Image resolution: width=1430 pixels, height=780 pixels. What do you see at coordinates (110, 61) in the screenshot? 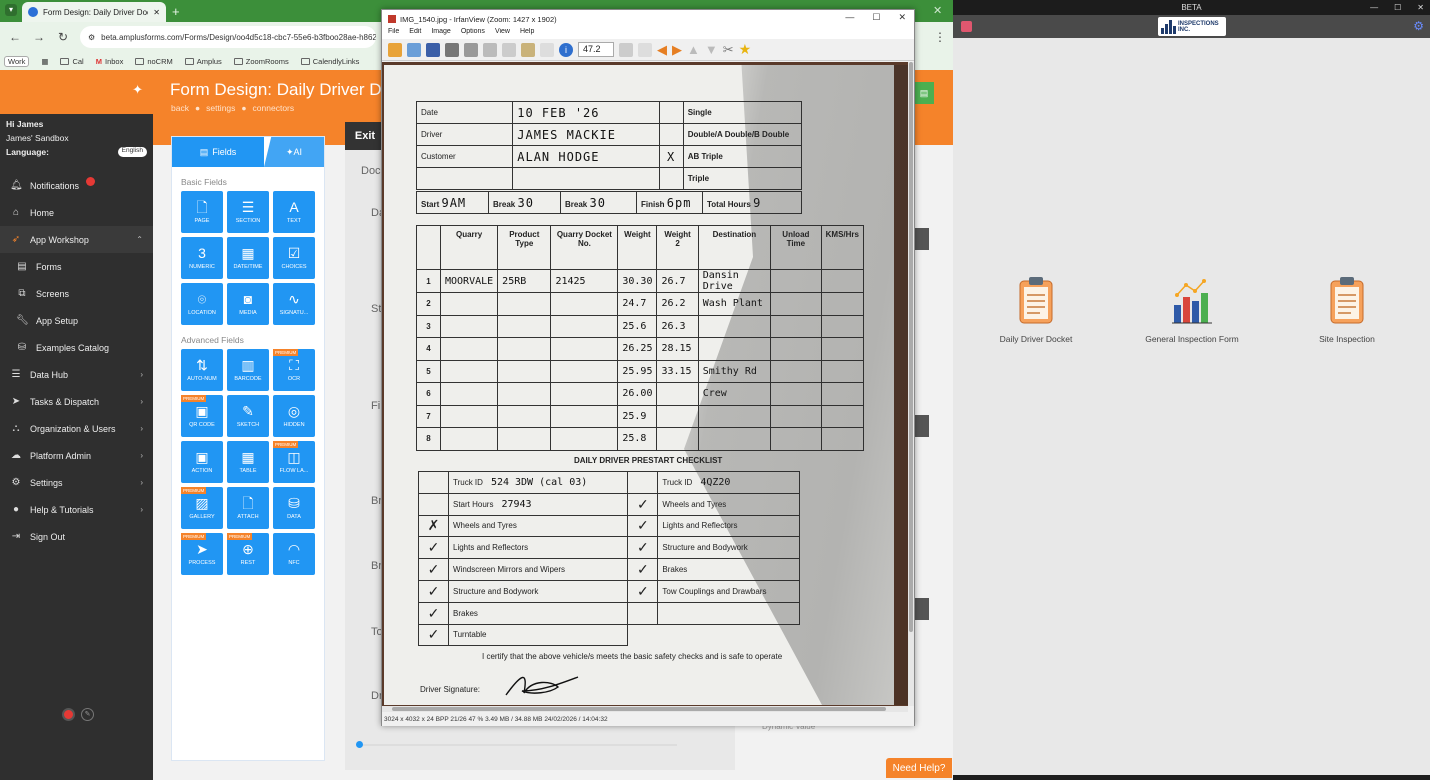
I see `bookmark-inbox: MInbox` at bounding box center [110, 61].